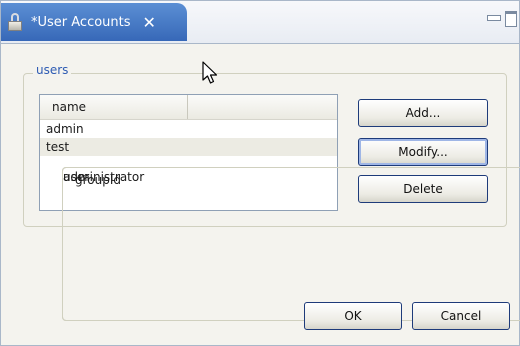 The width and height of the screenshot is (520, 346). I want to click on window-controls, so click(502, 19).